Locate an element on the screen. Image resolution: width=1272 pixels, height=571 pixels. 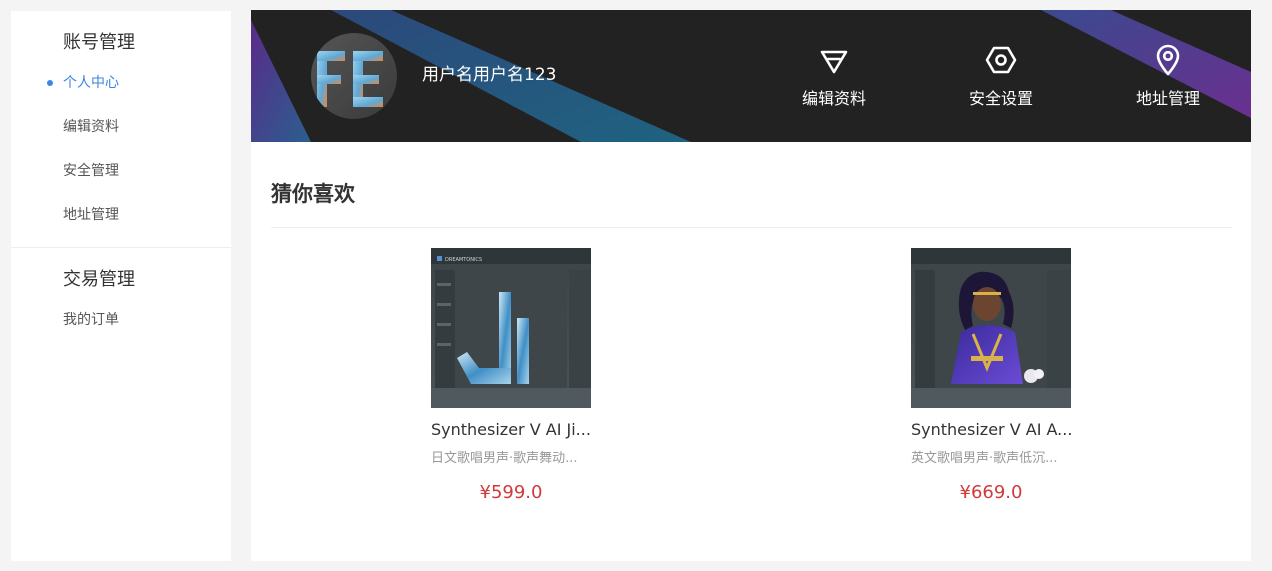
sidebar-item-edit-profile: 编辑资料 is located at coordinates (147, 127).